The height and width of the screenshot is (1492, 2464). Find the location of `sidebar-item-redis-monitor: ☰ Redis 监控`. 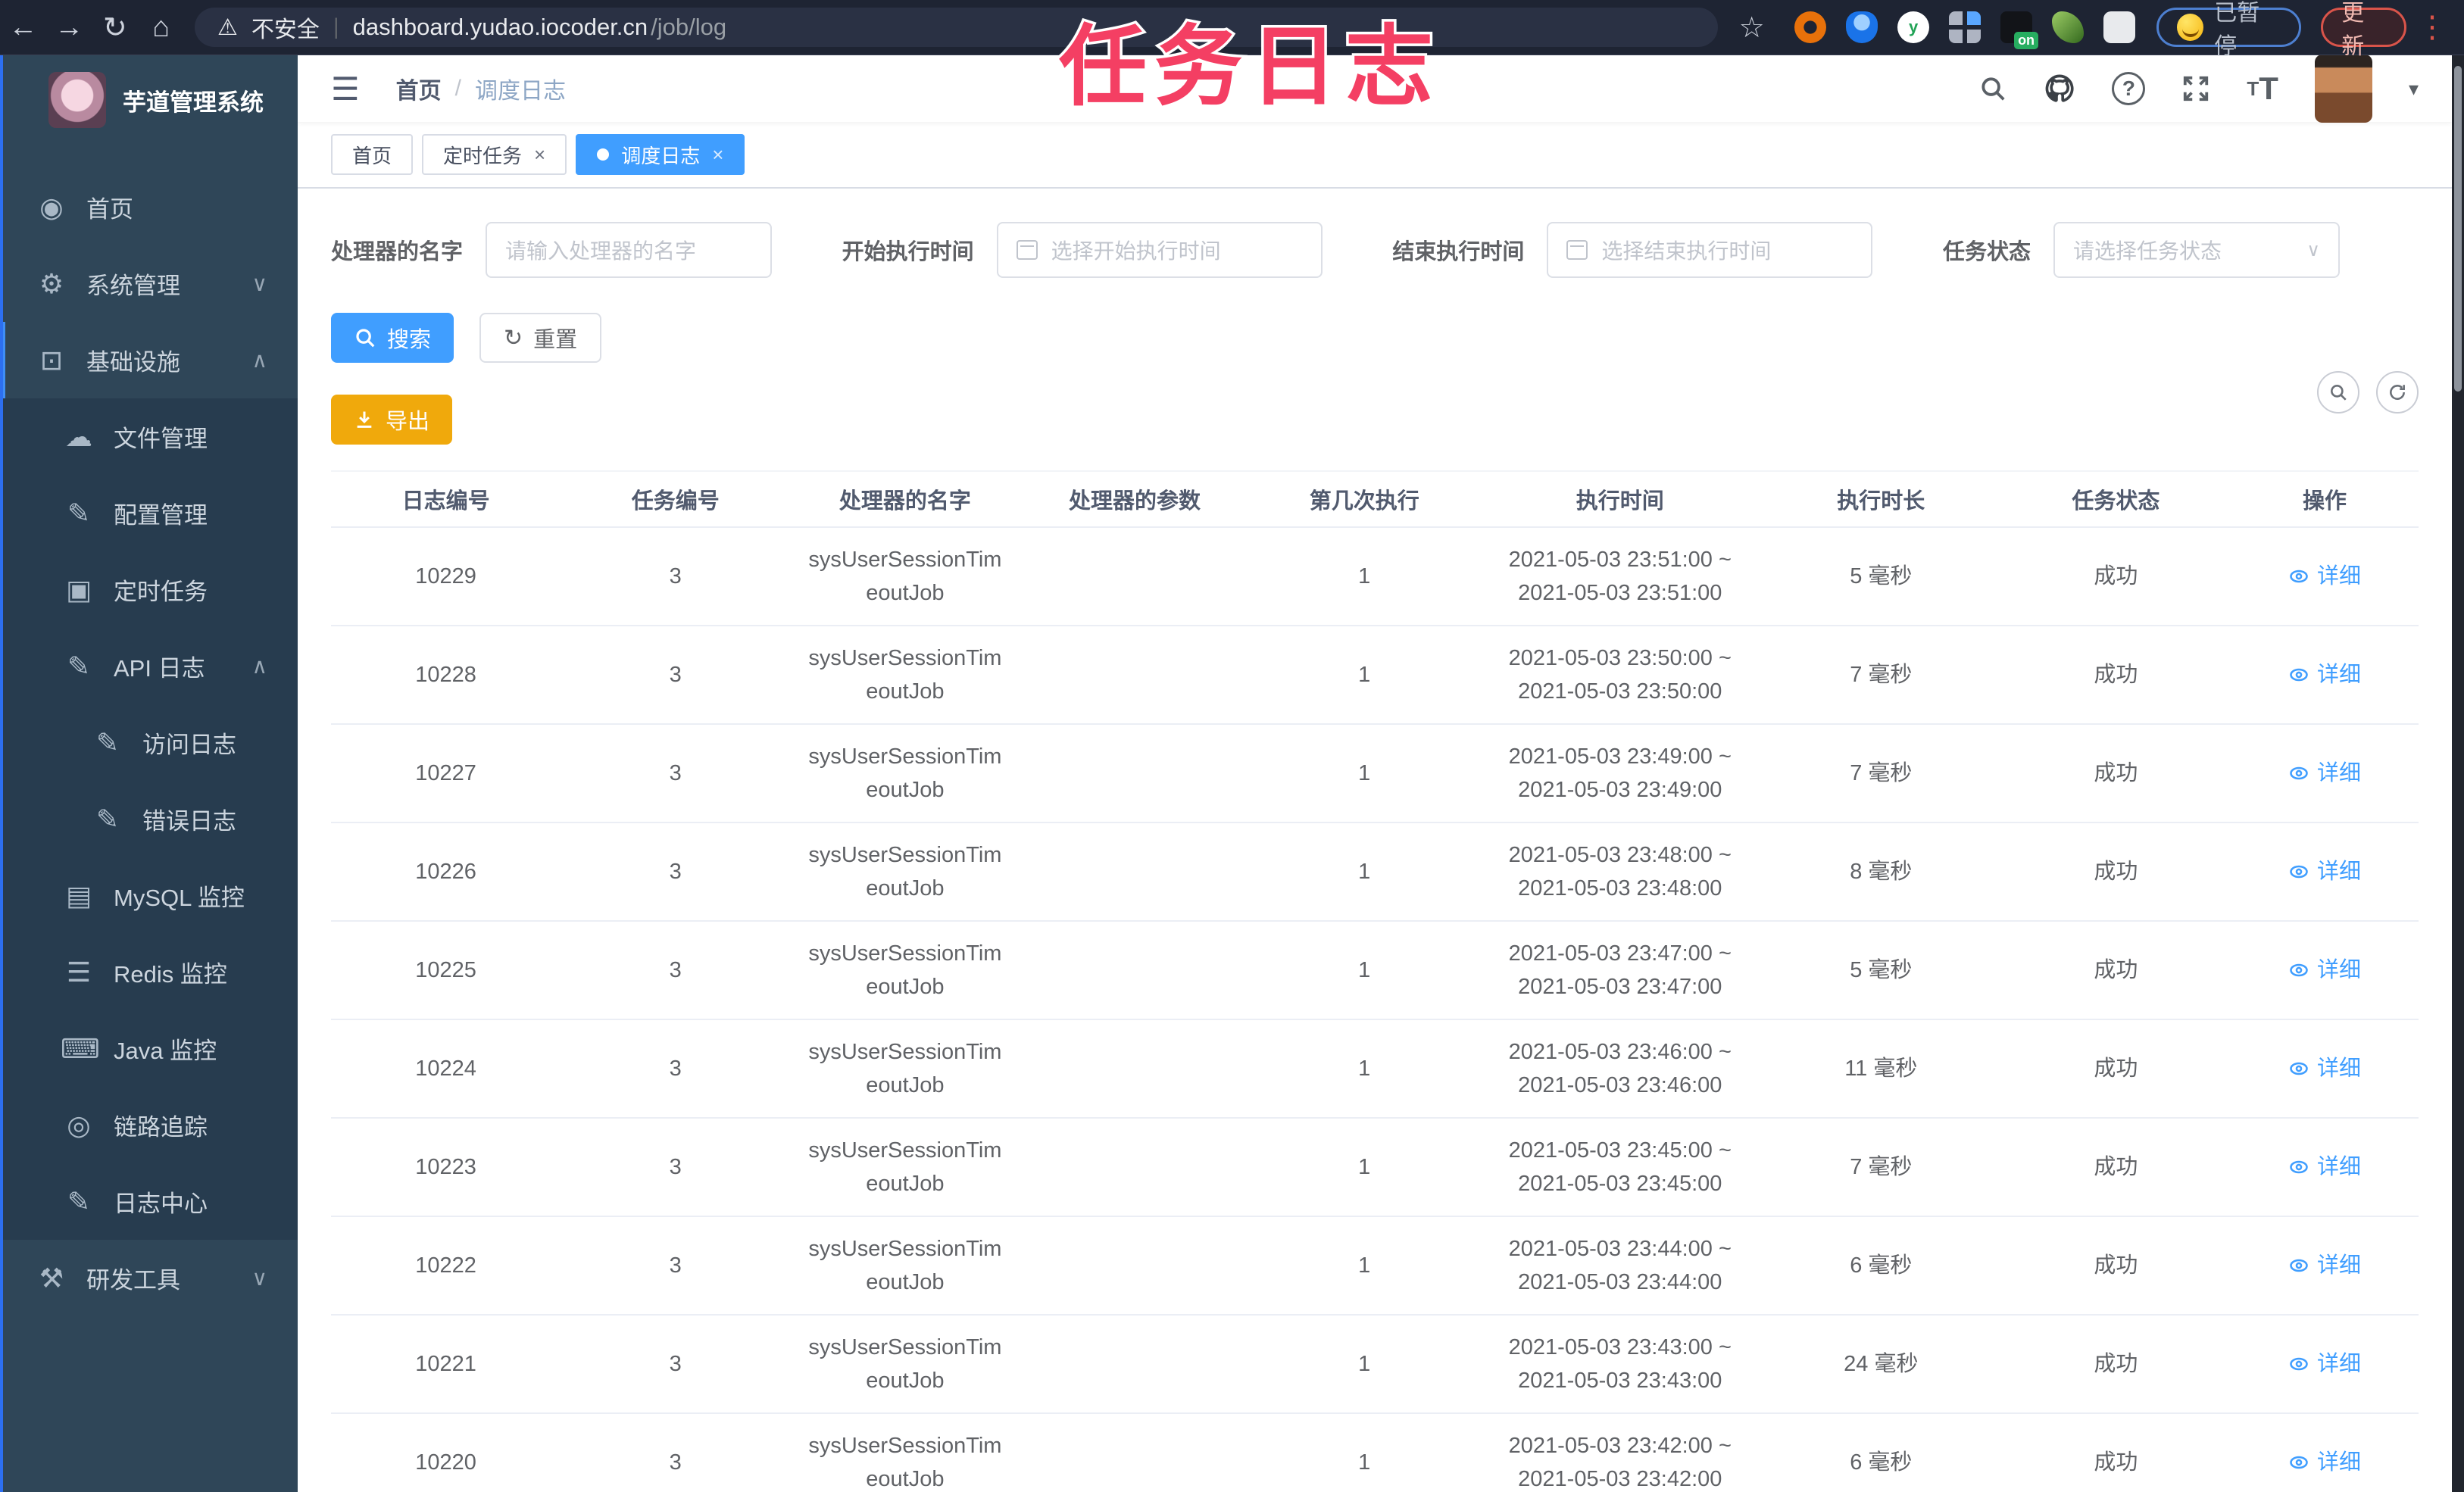

sidebar-item-redis-monitor: ☰ Redis 监控 is located at coordinates (149, 972).